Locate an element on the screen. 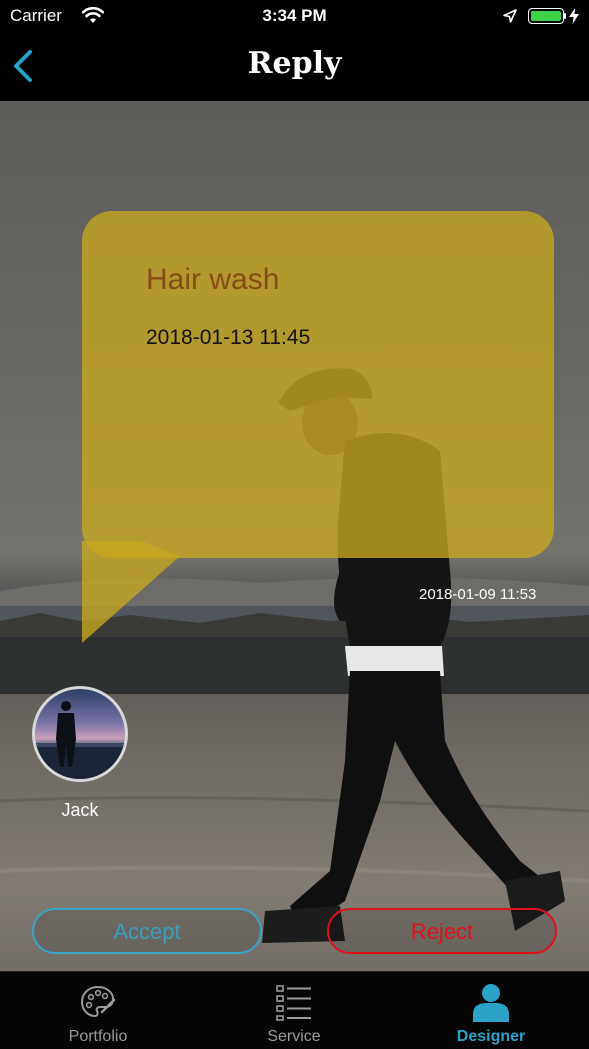 The width and height of the screenshot is (589, 1049). user-name: Jack is located at coordinates (80, 810).